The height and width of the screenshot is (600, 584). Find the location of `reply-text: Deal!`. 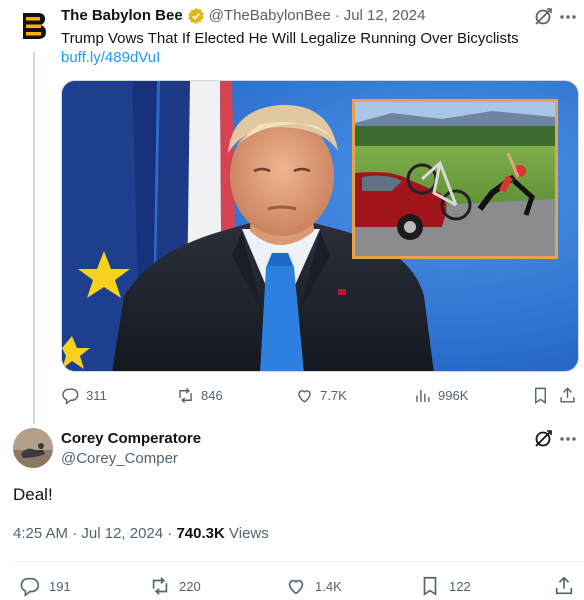

reply-text: Deal! is located at coordinates (33, 494).